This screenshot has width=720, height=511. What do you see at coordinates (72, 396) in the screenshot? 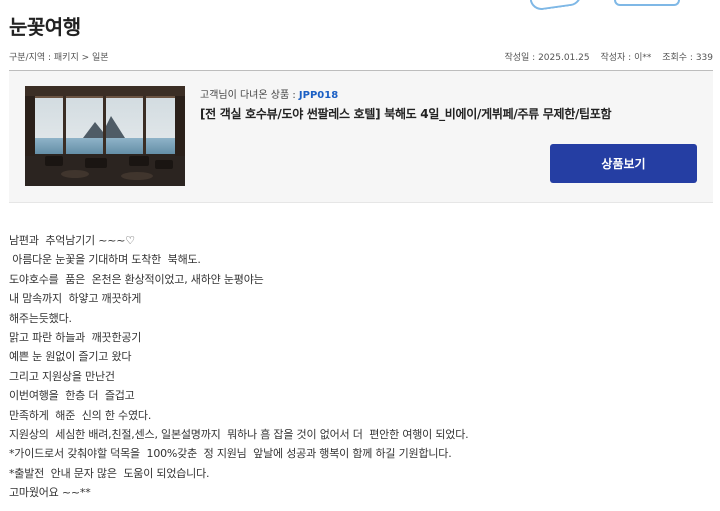
I see `review-line: 이번여행을 한층 더 즐겁고` at bounding box center [72, 396].